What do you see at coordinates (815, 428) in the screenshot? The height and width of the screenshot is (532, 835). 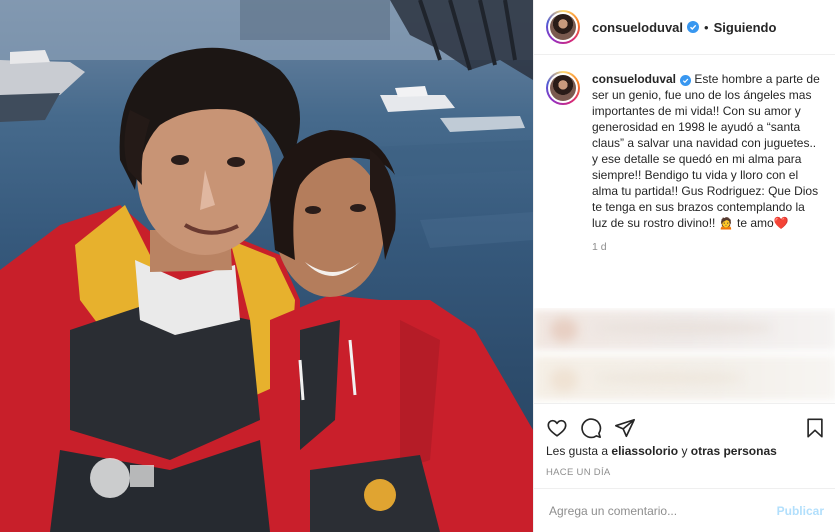 I see `bookmark-icon` at bounding box center [815, 428].